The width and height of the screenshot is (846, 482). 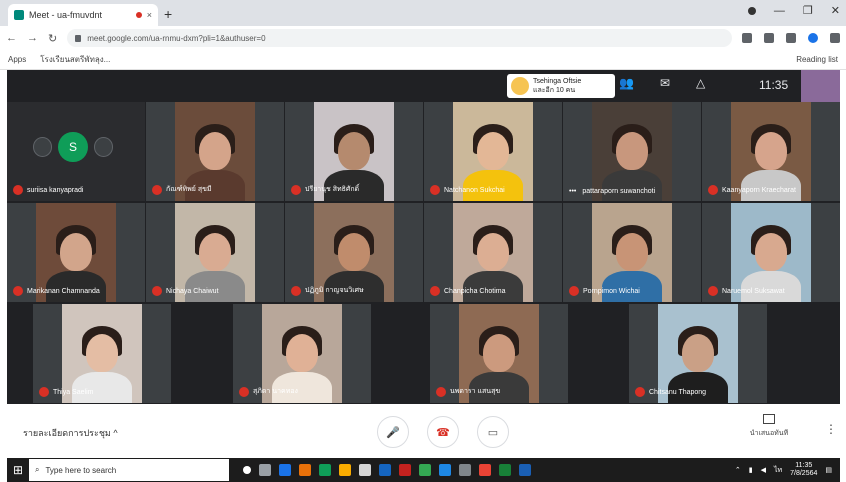 I want to click on self-mic-icon, so click(x=43, y=147).